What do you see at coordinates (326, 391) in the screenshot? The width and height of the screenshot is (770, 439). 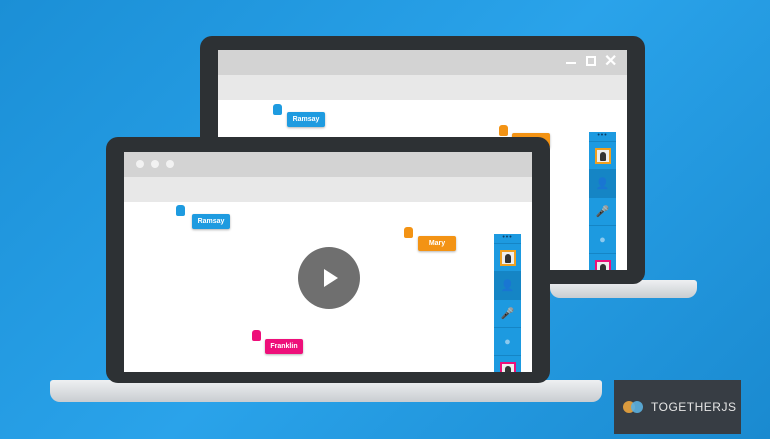 I see `front-laptop-base` at bounding box center [326, 391].